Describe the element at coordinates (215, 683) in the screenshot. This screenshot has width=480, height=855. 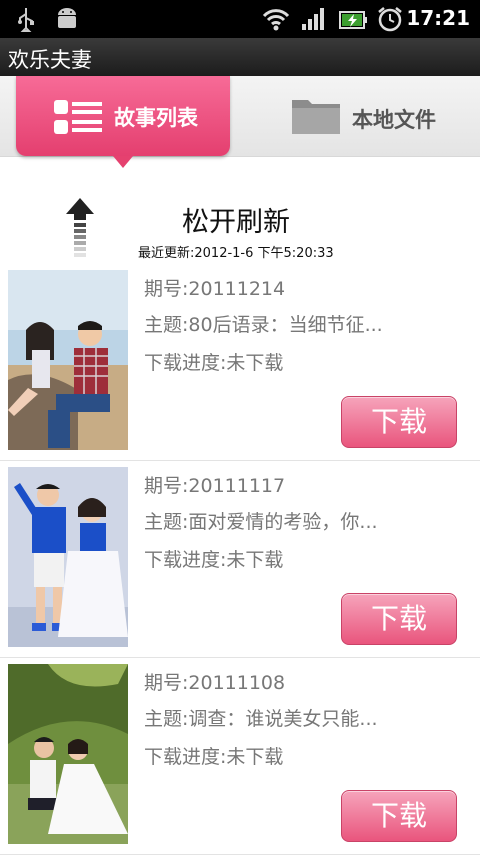
I see `story-issue-number: 期号:20111108` at that location.